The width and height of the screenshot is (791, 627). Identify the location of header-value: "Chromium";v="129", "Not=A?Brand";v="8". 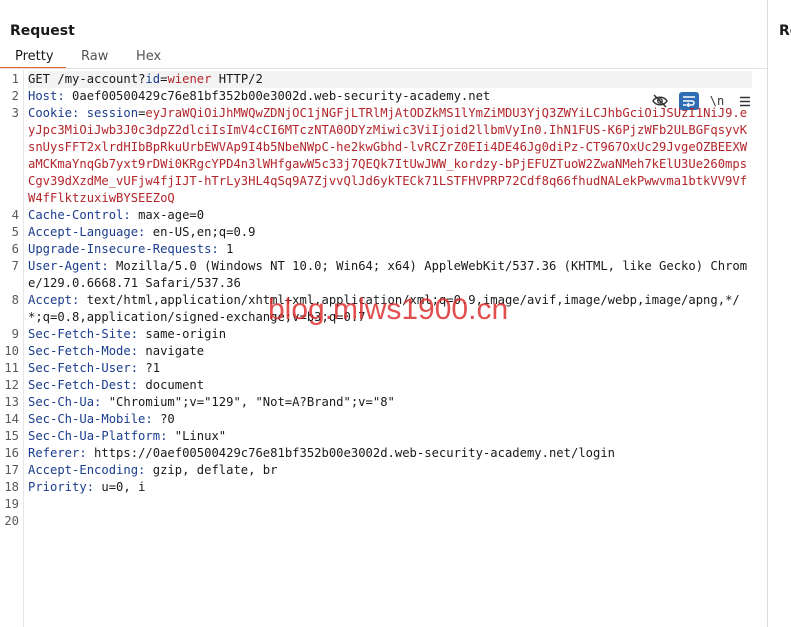
(248, 402).